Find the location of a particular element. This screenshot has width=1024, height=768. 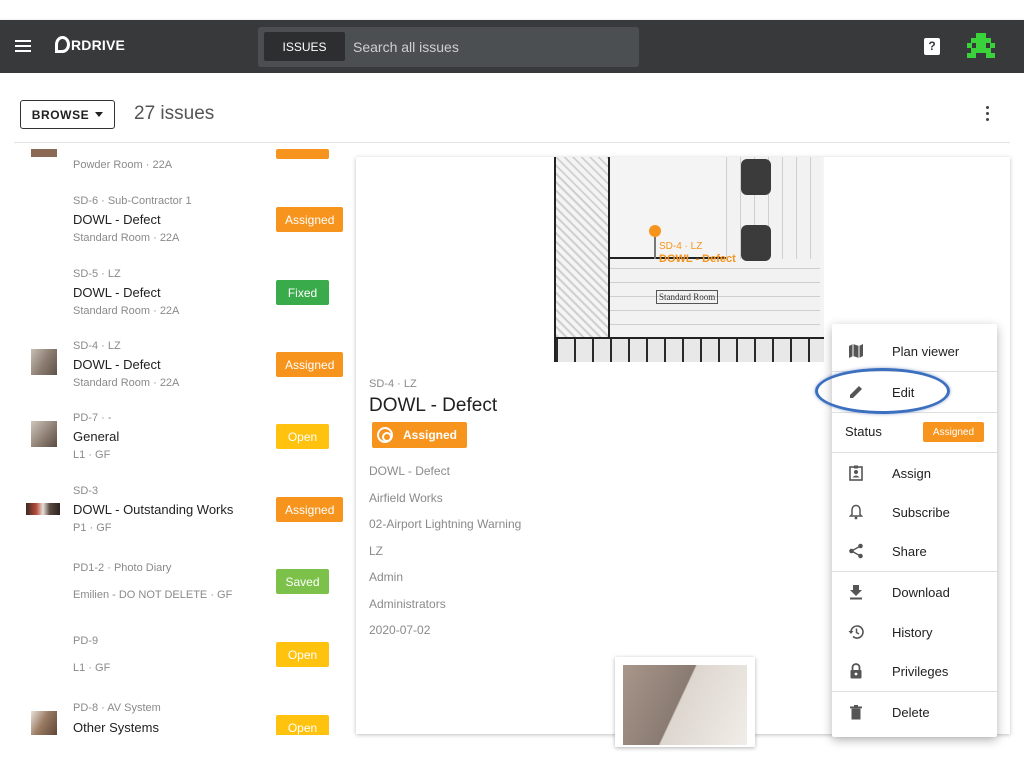

plan-hatch is located at coordinates (583, 259).